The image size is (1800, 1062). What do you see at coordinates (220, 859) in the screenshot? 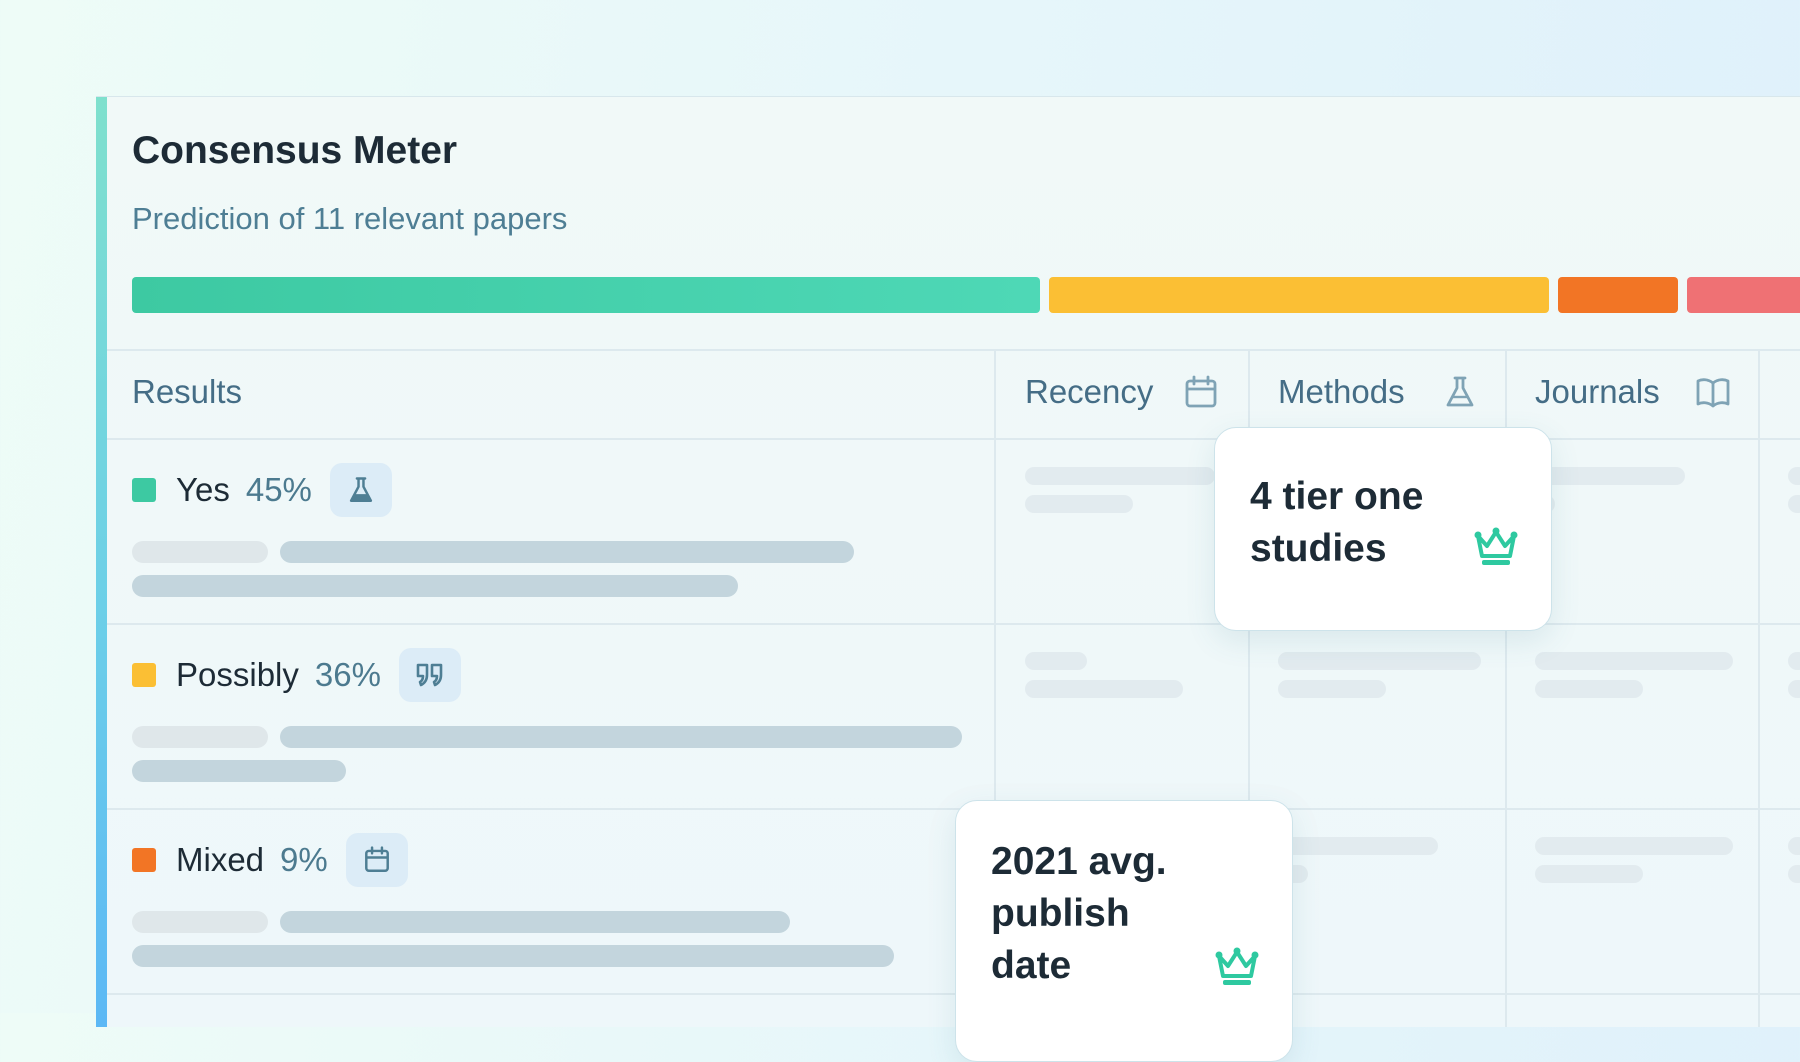
I see `result-label: Mixed` at bounding box center [220, 859].